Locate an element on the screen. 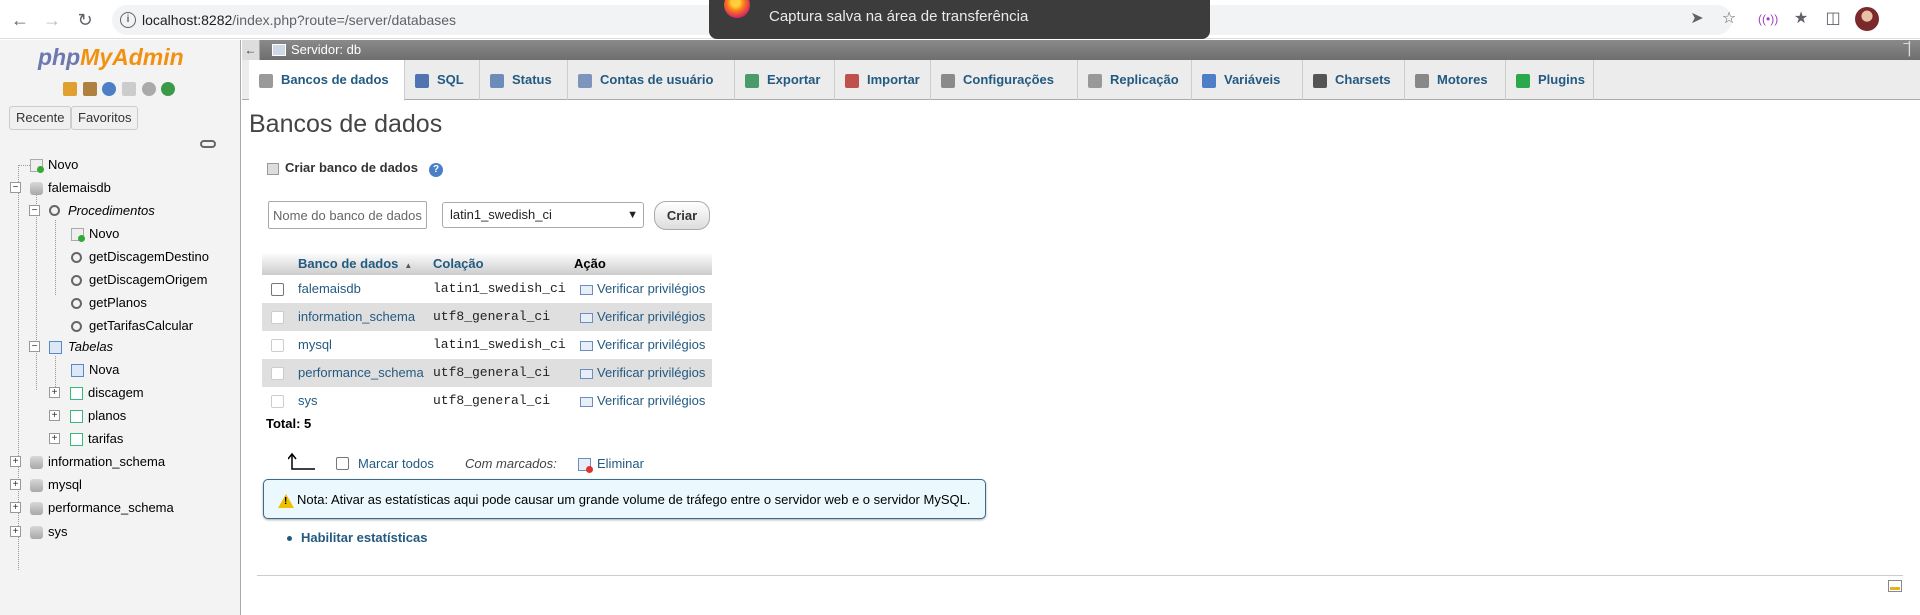 The image size is (1920, 615). tree-proc-new: Novo is located at coordinates (104, 234).